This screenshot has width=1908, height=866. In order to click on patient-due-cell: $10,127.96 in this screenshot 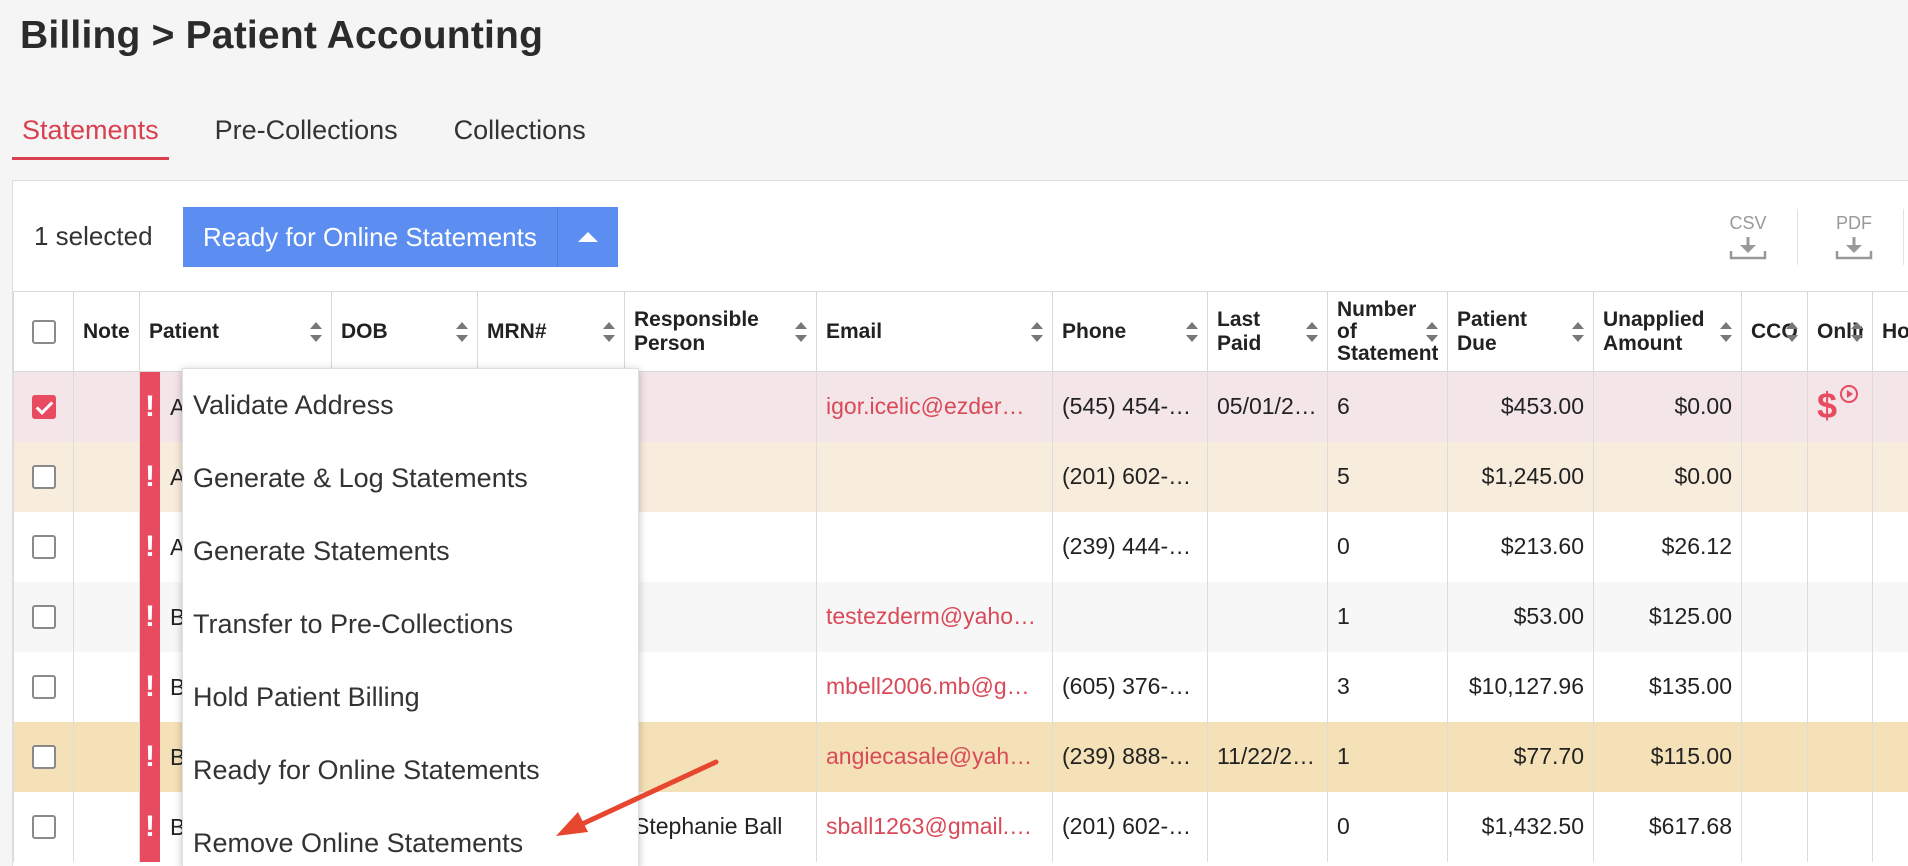, I will do `click(1520, 686)`.